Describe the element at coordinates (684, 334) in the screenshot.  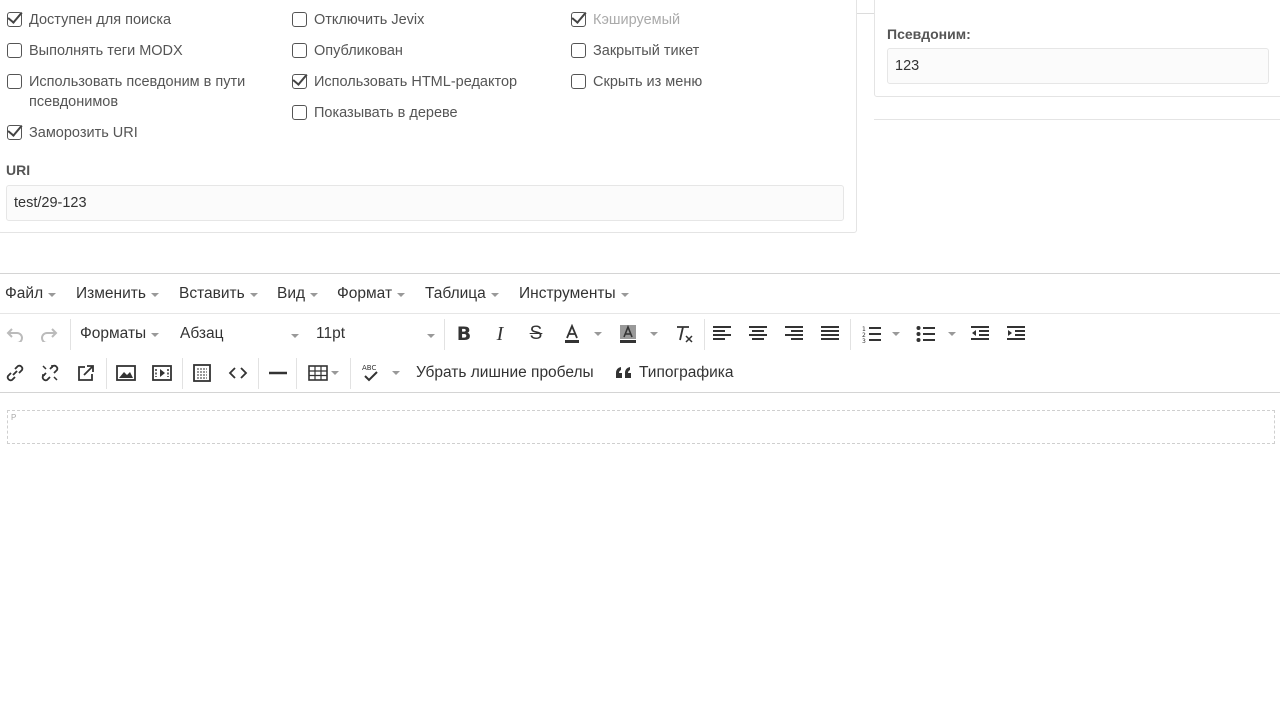
I see `clear-formatting-button` at that location.